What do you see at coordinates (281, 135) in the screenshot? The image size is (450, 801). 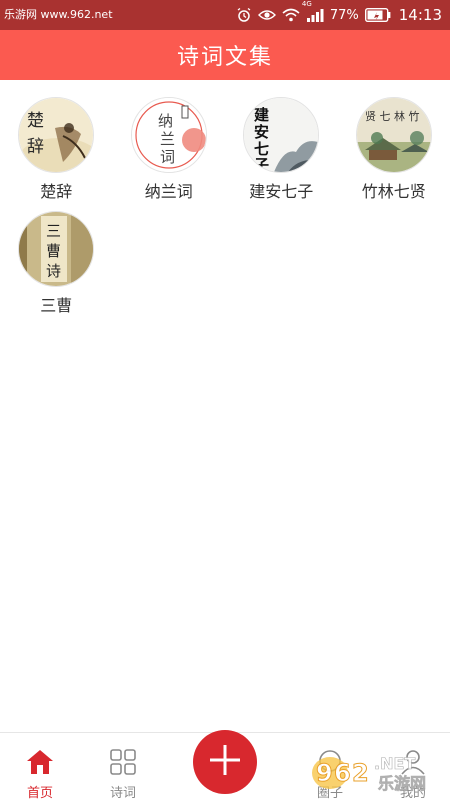 I see `cover-image-jianan: 建 安 七 子` at bounding box center [281, 135].